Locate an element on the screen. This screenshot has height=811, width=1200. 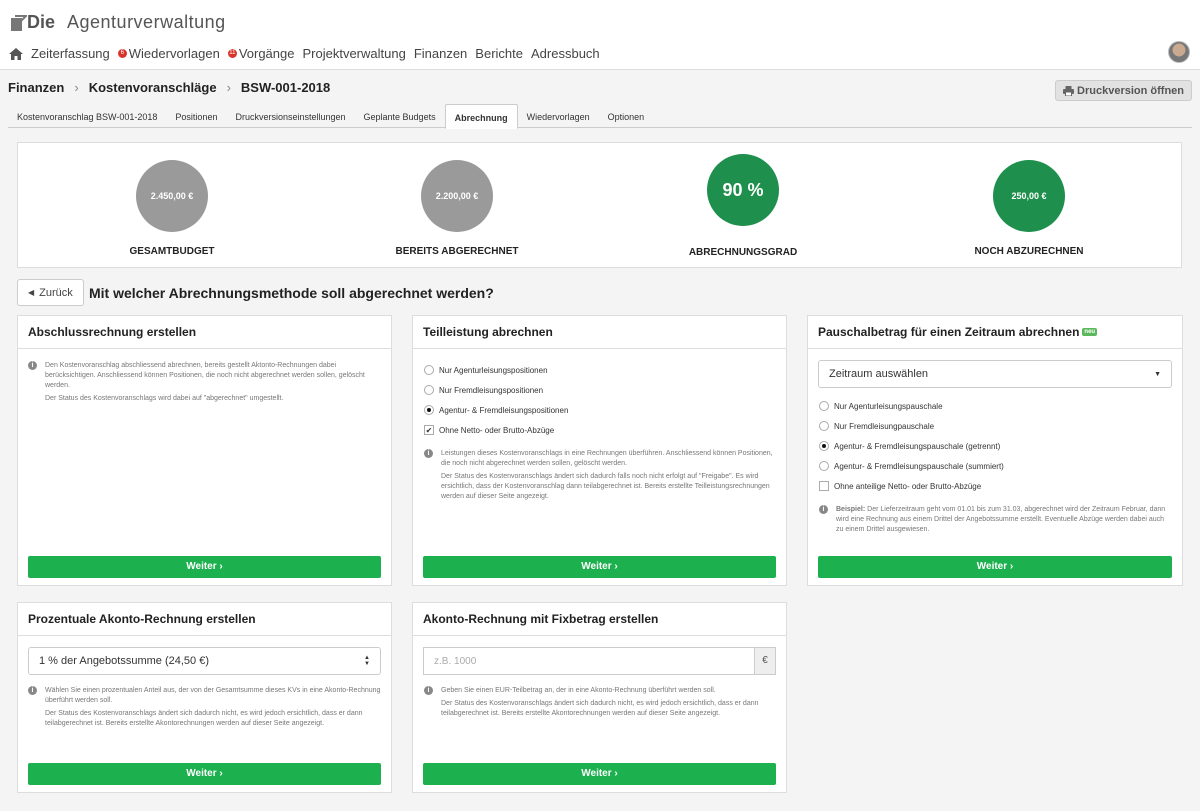
nav-label: Projektverwaltung is located at coordinates (354, 53).